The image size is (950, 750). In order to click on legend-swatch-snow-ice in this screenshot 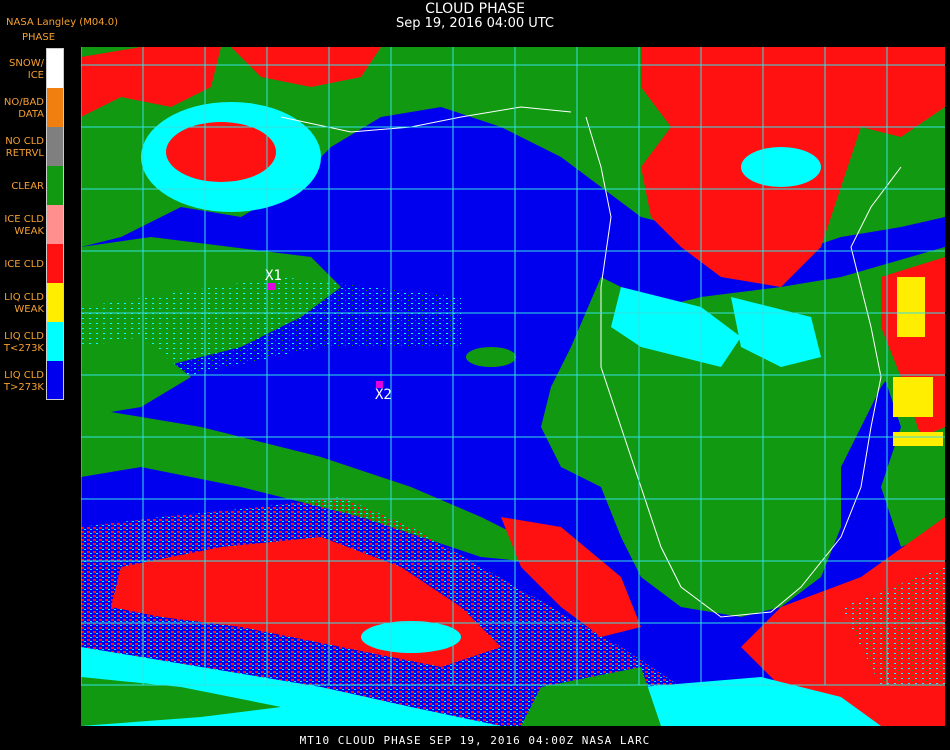, I will do `click(55, 68)`.